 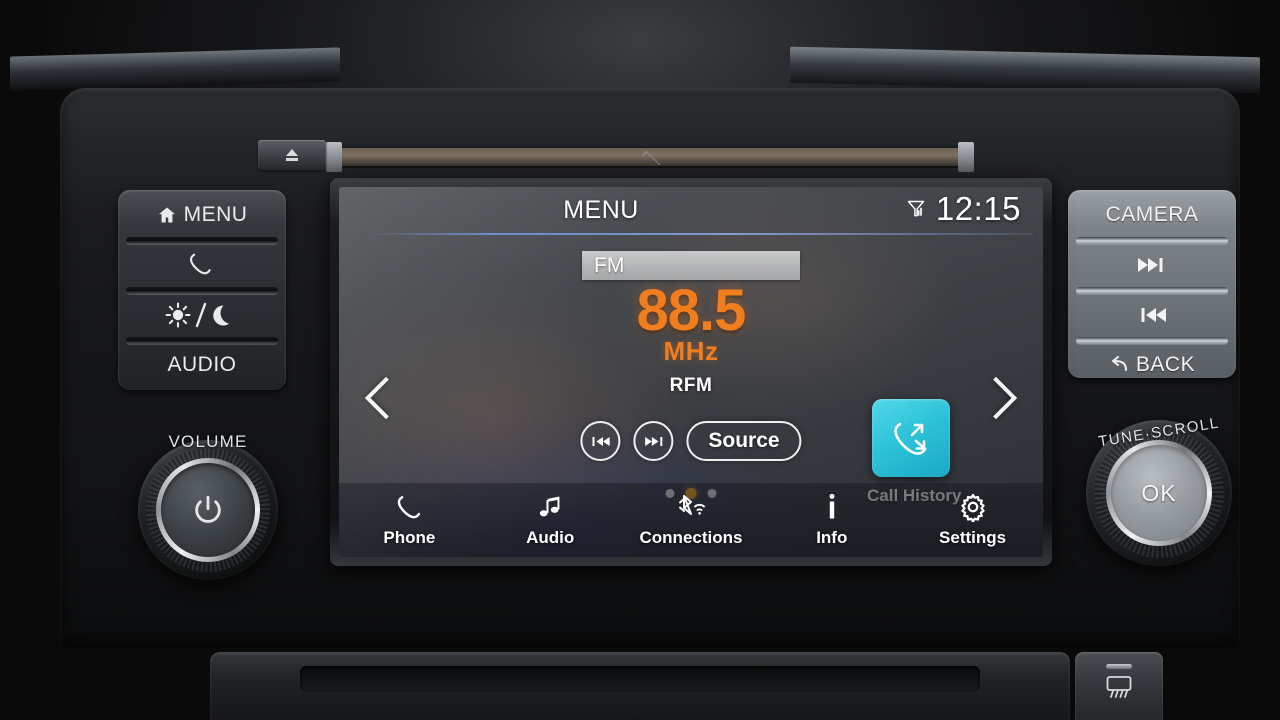 What do you see at coordinates (175, 69) in the screenshot?
I see `dash-trim-left` at bounding box center [175, 69].